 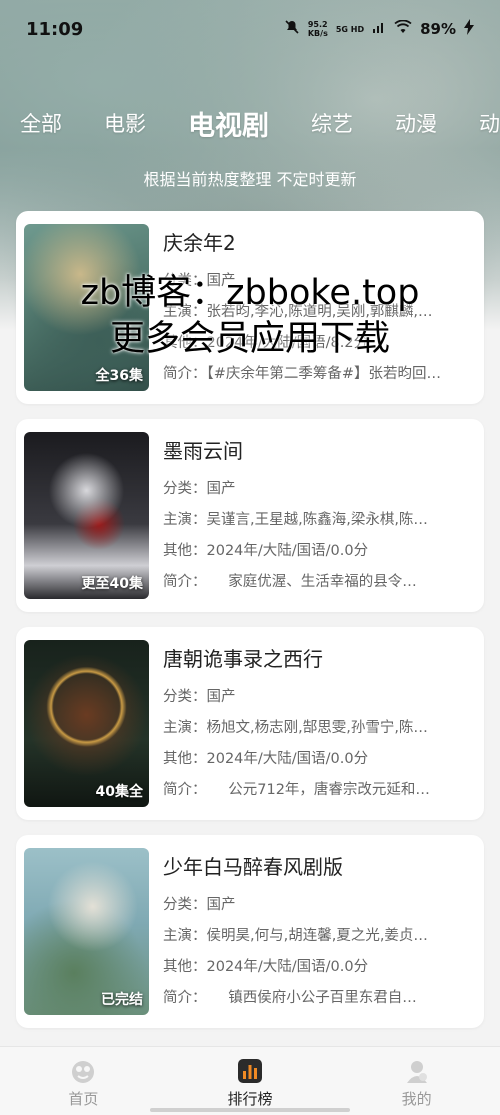 What do you see at coordinates (250, 316) in the screenshot?
I see `watermark-overlay: zb博客：zbboke.top 更多会员应用下载` at bounding box center [250, 316].